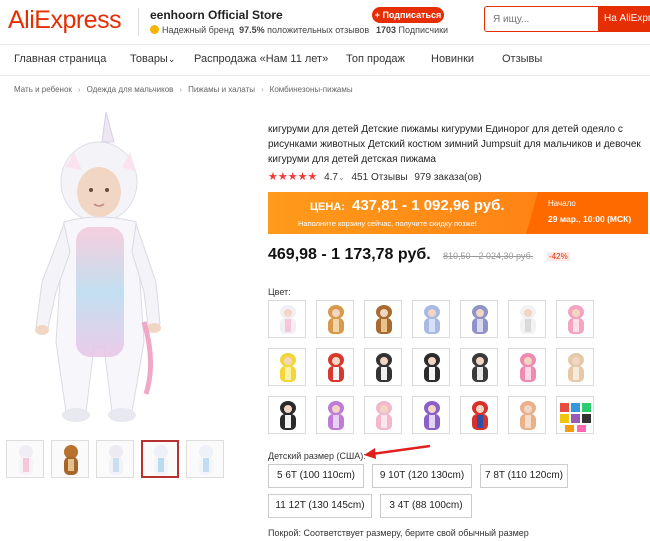 This screenshot has width=650, height=541. I want to click on breadcrumb-item: Мать и ребенок, so click(43, 89).